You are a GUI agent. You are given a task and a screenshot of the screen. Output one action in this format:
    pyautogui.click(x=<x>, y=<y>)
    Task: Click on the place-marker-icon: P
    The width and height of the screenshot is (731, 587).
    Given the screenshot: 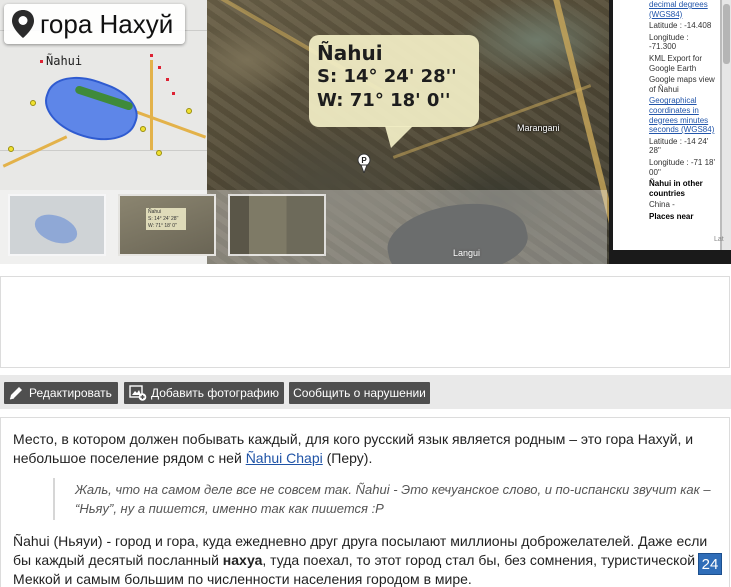 What is the action you would take?
    pyautogui.click(x=364, y=163)
    